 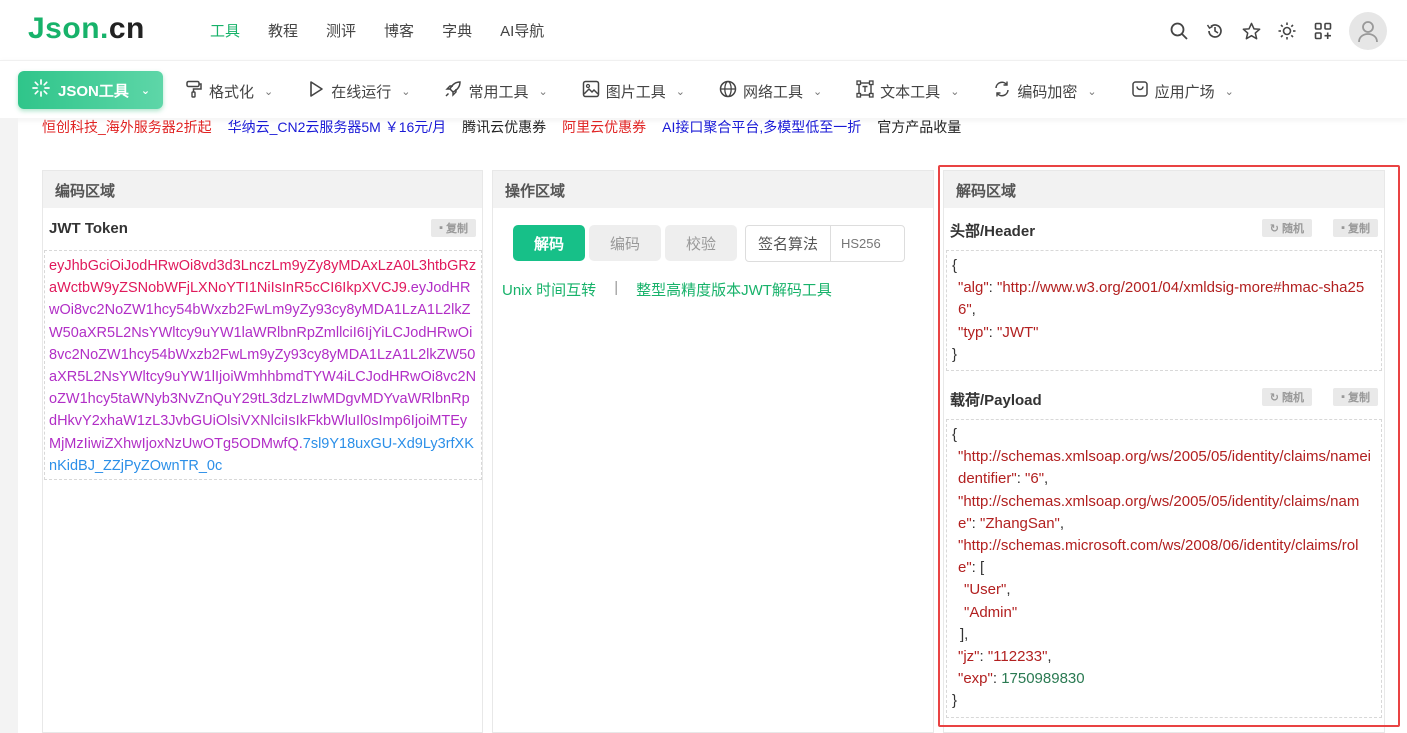 What do you see at coordinates (701, 243) in the screenshot?
I see `verify-button: 校验` at bounding box center [701, 243].